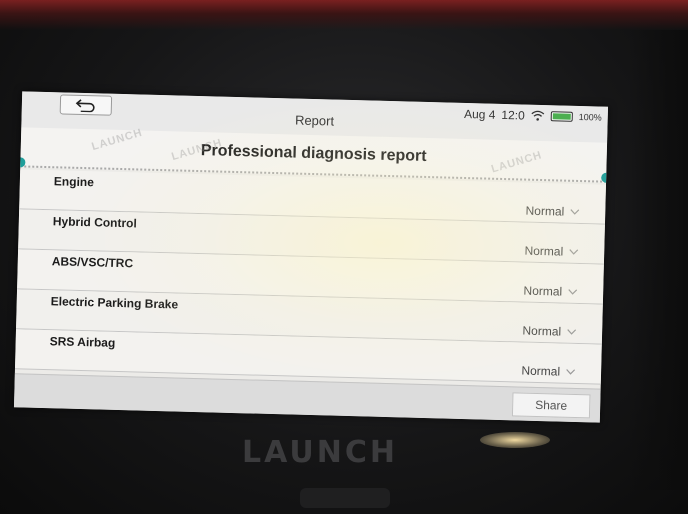  I want to click on device-speaker, so click(345, 498).